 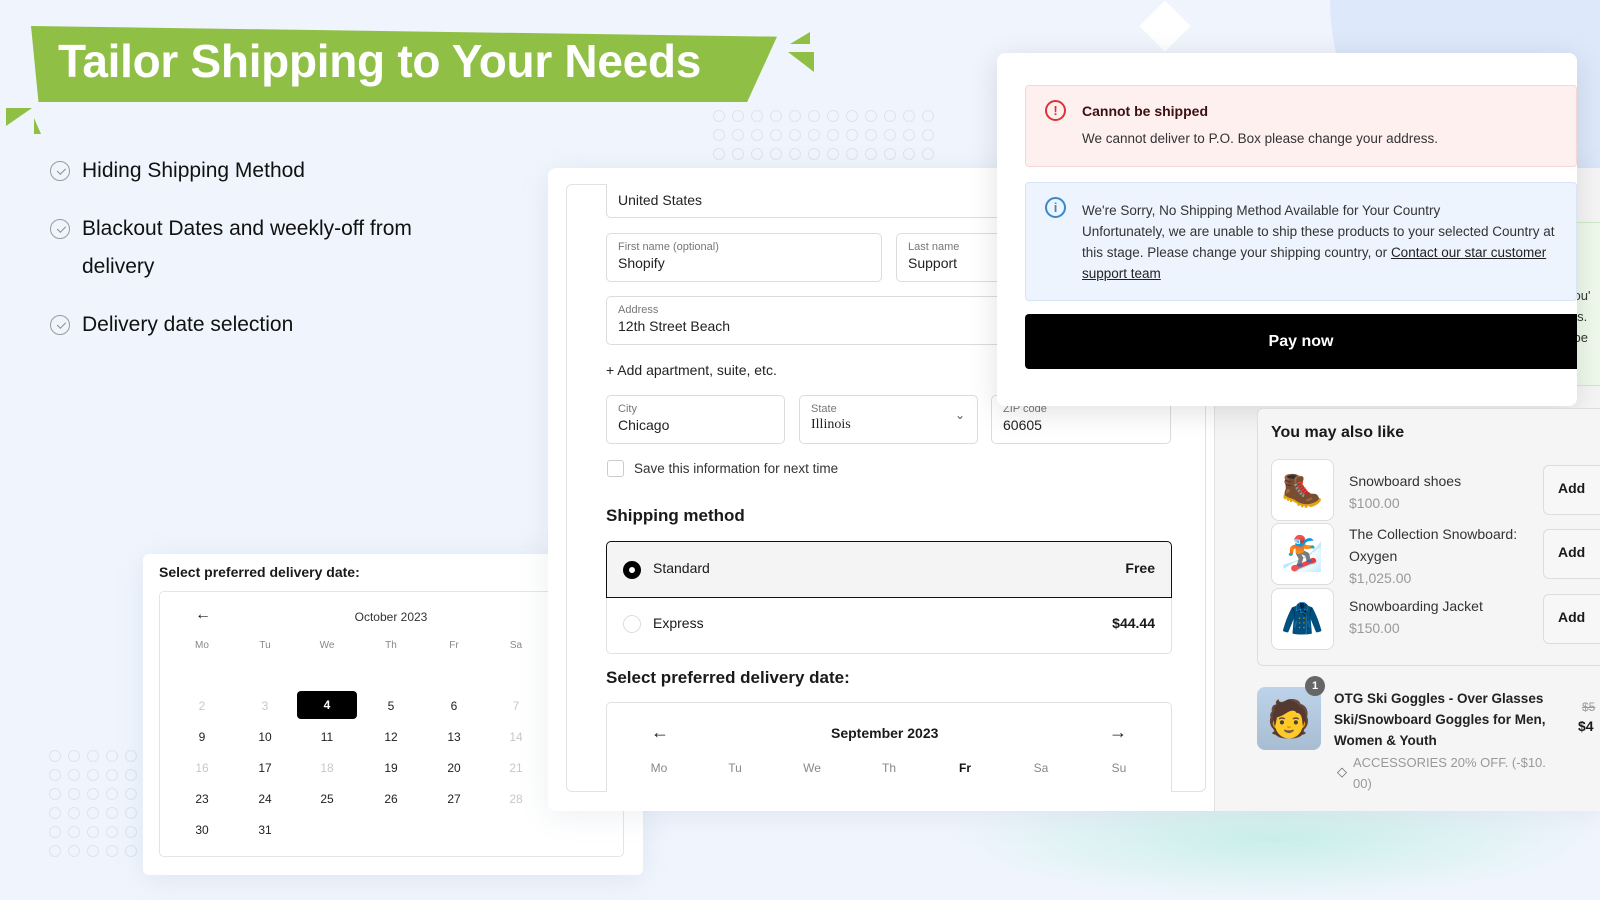 I want to click on shipping-option-standard: Standard Free, so click(x=889, y=569).